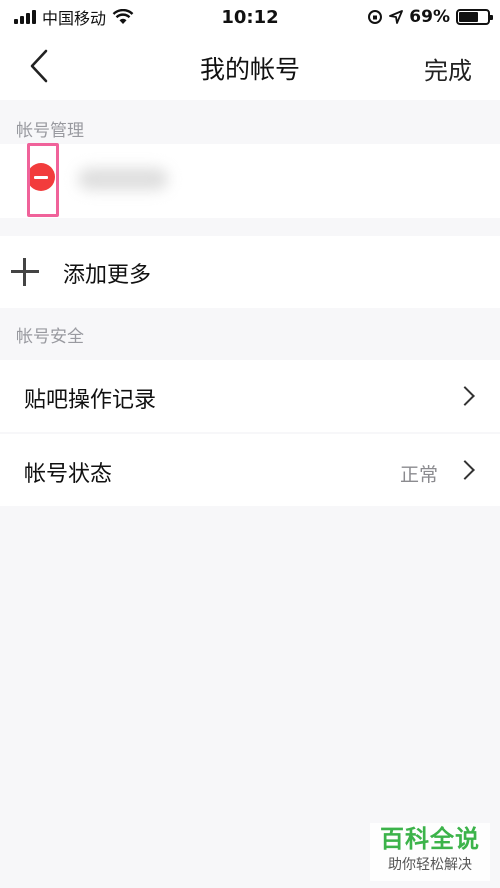 Image resolution: width=500 pixels, height=888 pixels. What do you see at coordinates (250, 181) in the screenshot?
I see `account-row` at bounding box center [250, 181].